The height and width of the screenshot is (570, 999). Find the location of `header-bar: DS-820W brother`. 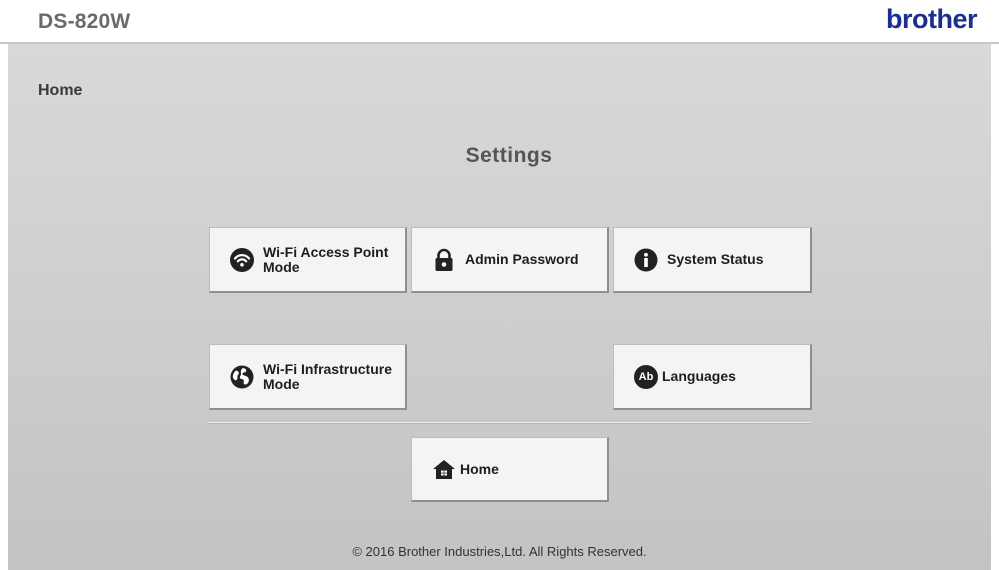

header-bar: DS-820W brother is located at coordinates (499, 22).